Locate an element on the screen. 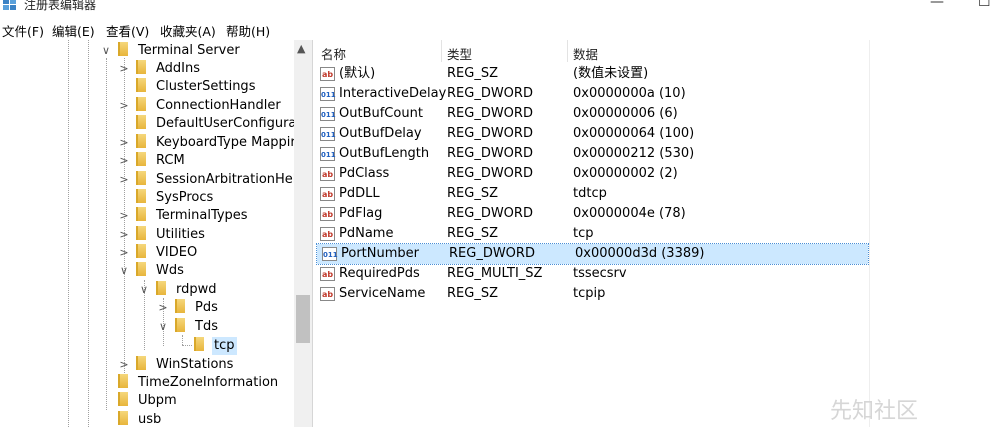  tree-node-sessionarbitrationhelper: > SessionArbitrationHelp is located at coordinates (211, 180).